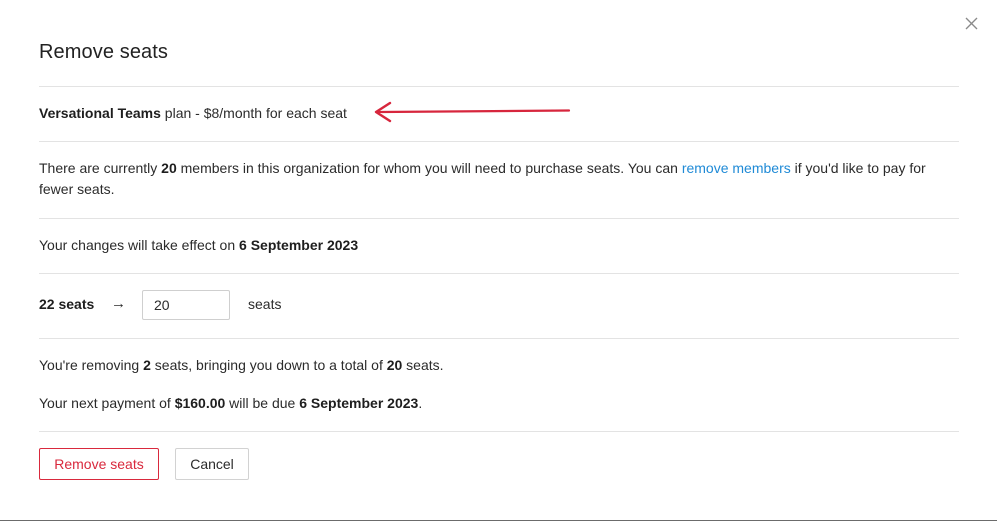  I want to click on dialog-title: Remove seats, so click(104, 52).